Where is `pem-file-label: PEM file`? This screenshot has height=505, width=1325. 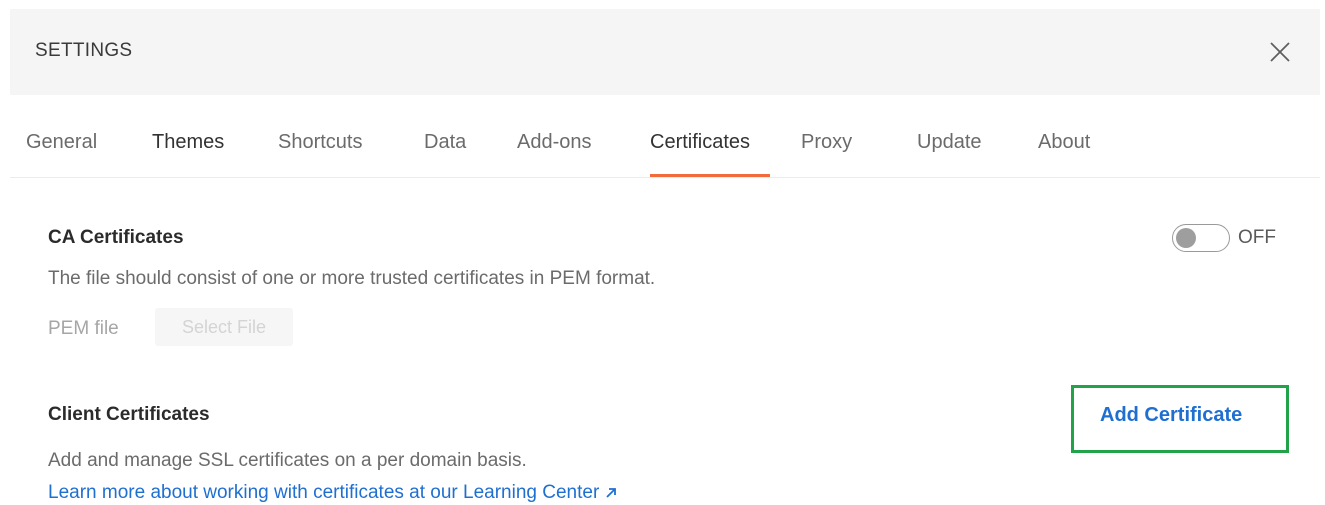 pem-file-label: PEM file is located at coordinates (83, 328).